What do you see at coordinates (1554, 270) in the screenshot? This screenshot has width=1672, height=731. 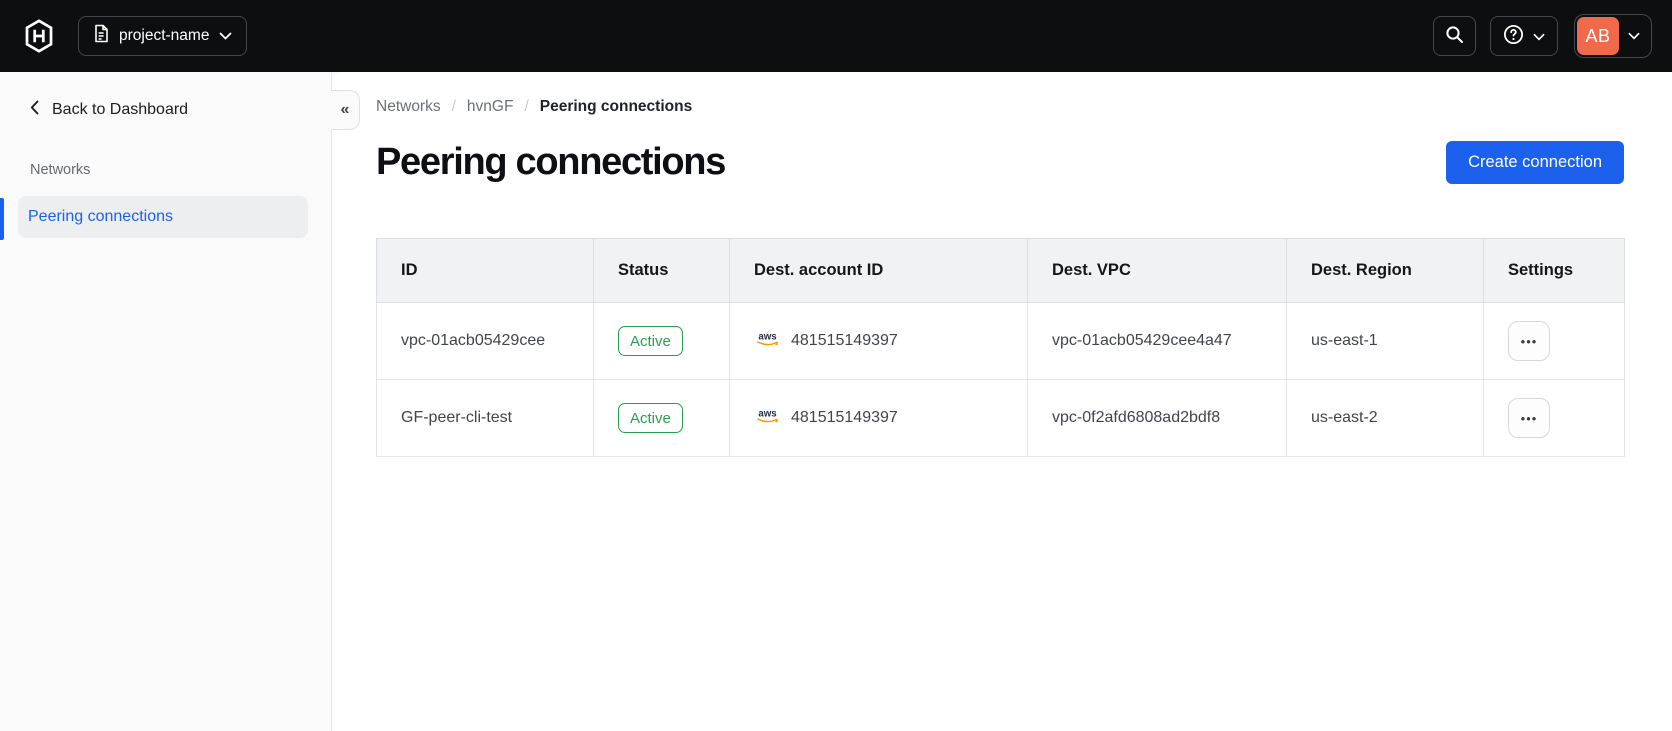 I see `column-header-settings: Settings` at bounding box center [1554, 270].